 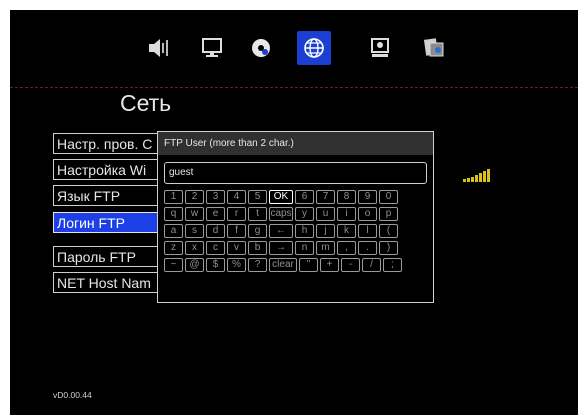 What do you see at coordinates (215, 265) in the screenshot?
I see `key-4-2: $` at bounding box center [215, 265].